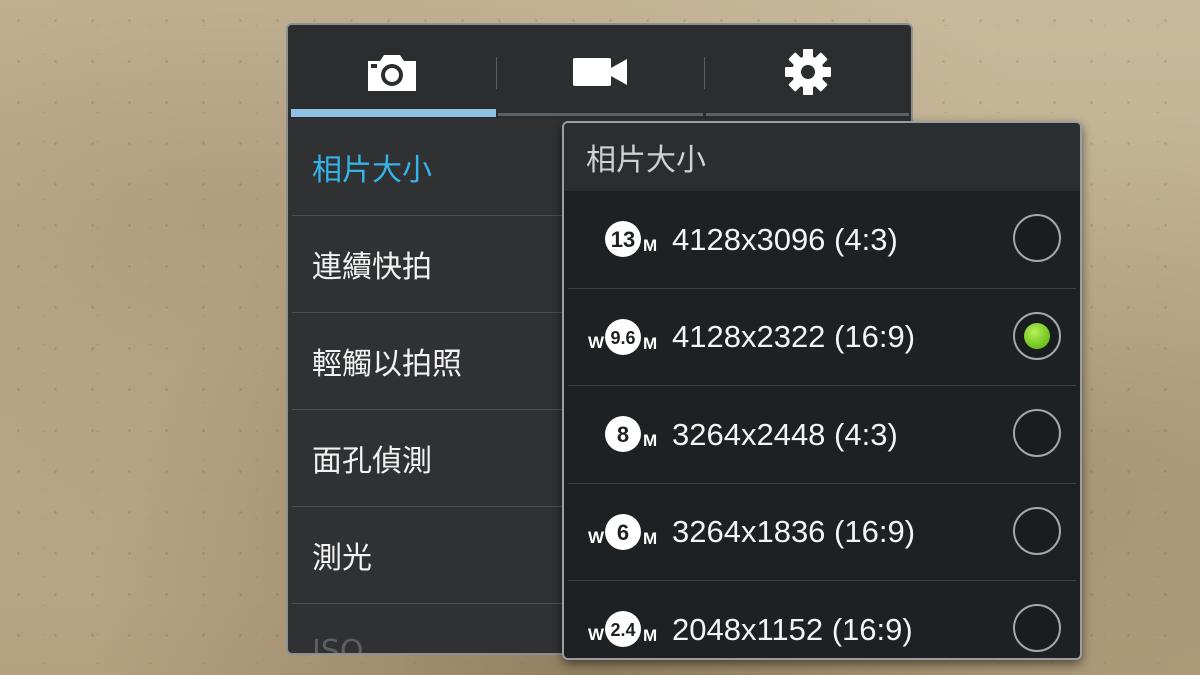  I want to click on svg-text: 6, so click(623, 532).